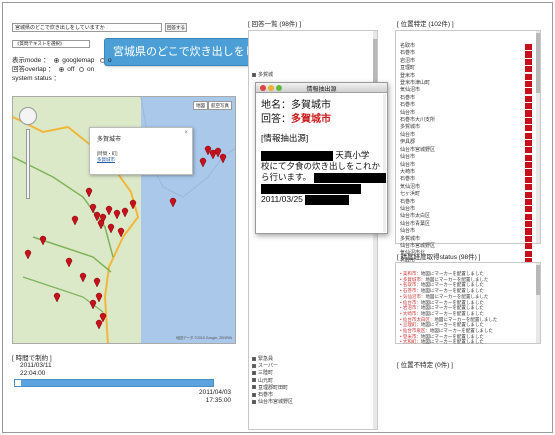 This screenshot has width=555, height=435. What do you see at coordinates (417, 61) in the screenshot?
I see `location-item: 岩沼市` at bounding box center [417, 61].